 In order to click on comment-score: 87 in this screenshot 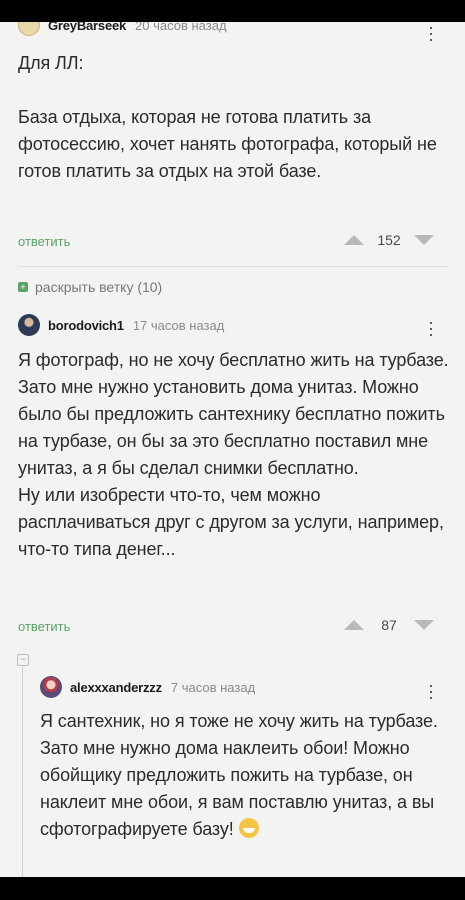, I will do `click(389, 625)`.